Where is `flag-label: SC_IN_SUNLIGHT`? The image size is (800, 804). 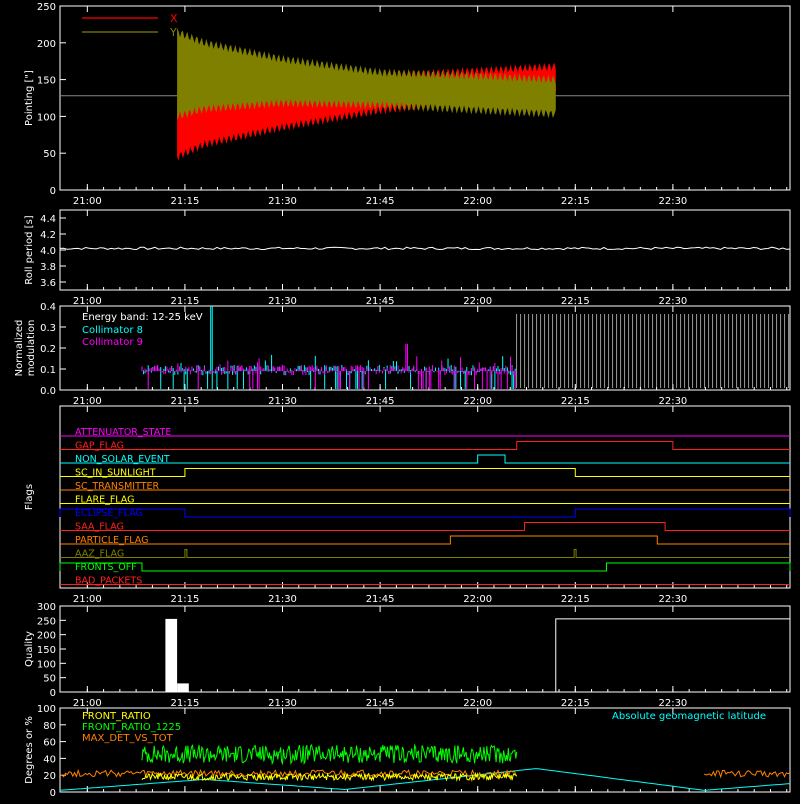
flag-label: SC_IN_SUNLIGHT is located at coordinates (115, 473).